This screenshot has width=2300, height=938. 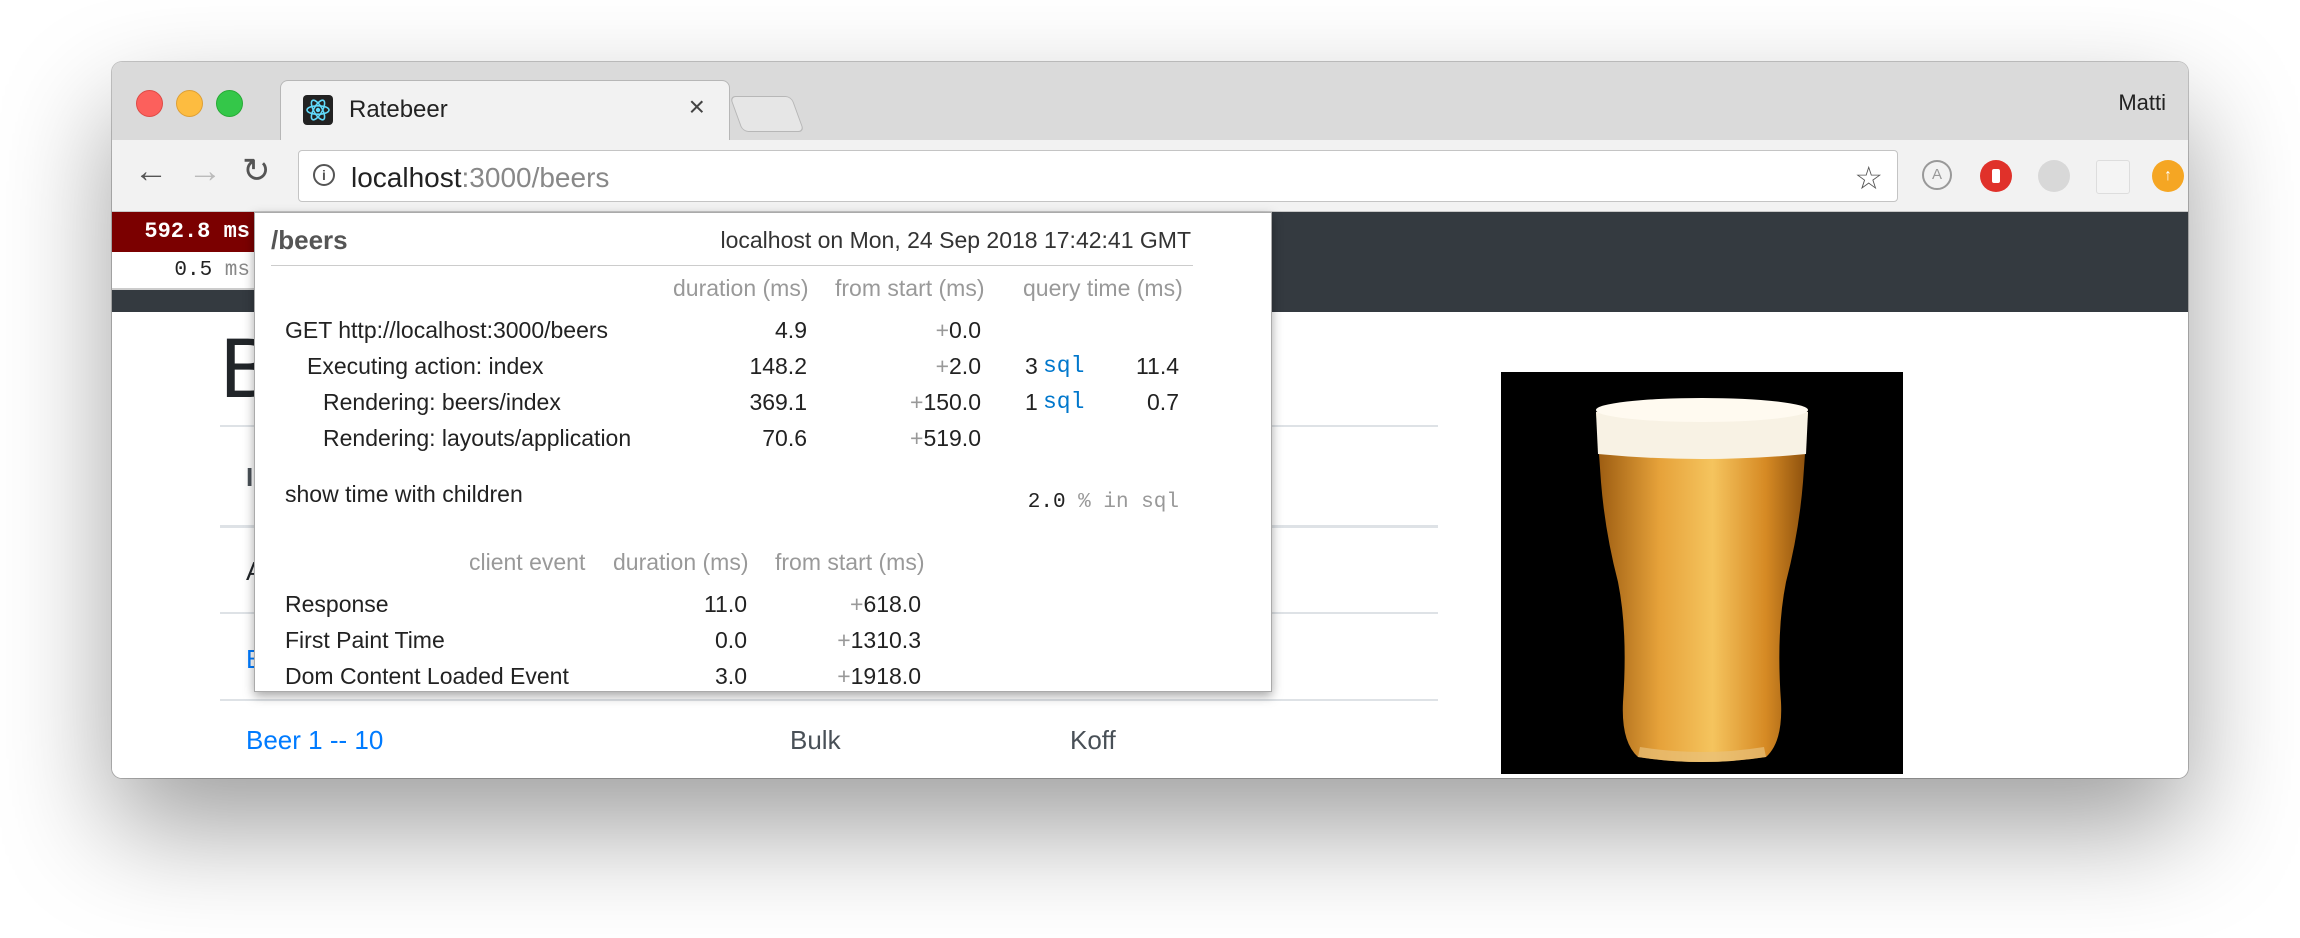 I want to click on client-event-duration: 0.0, so click(x=731, y=640).